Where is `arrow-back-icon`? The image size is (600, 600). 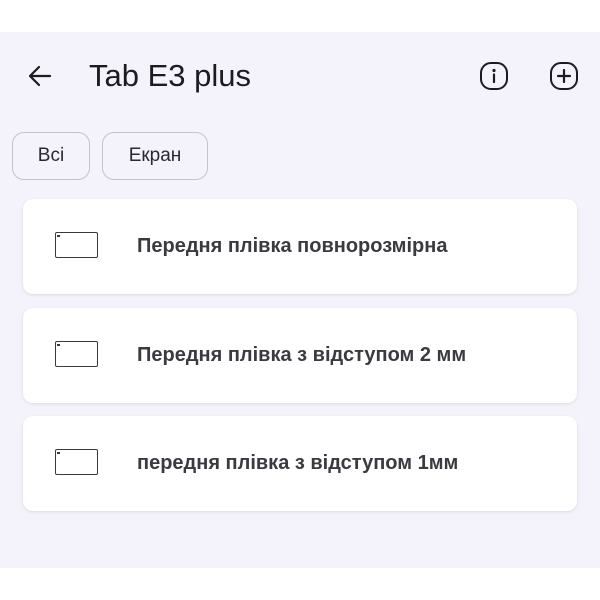
arrow-back-icon is located at coordinates (40, 78).